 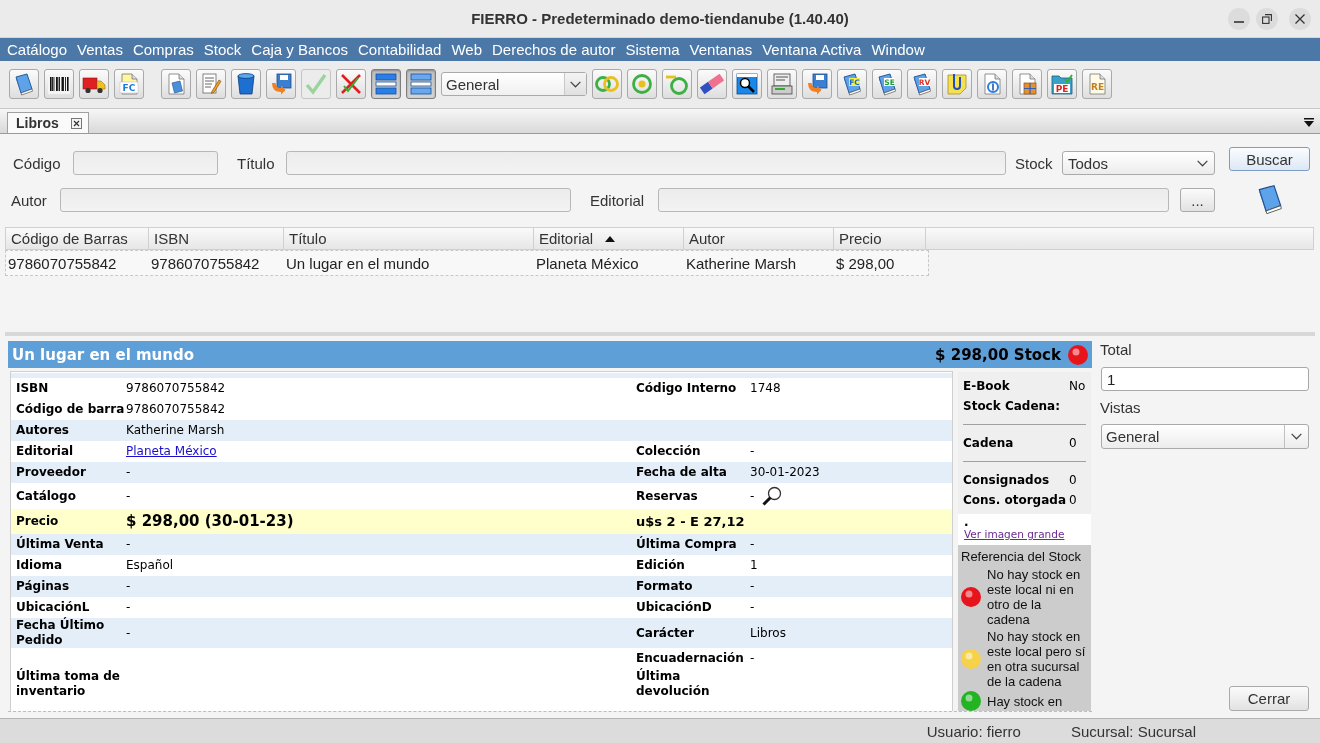 I want to click on menu-item: Stock, so click(x=222, y=49).